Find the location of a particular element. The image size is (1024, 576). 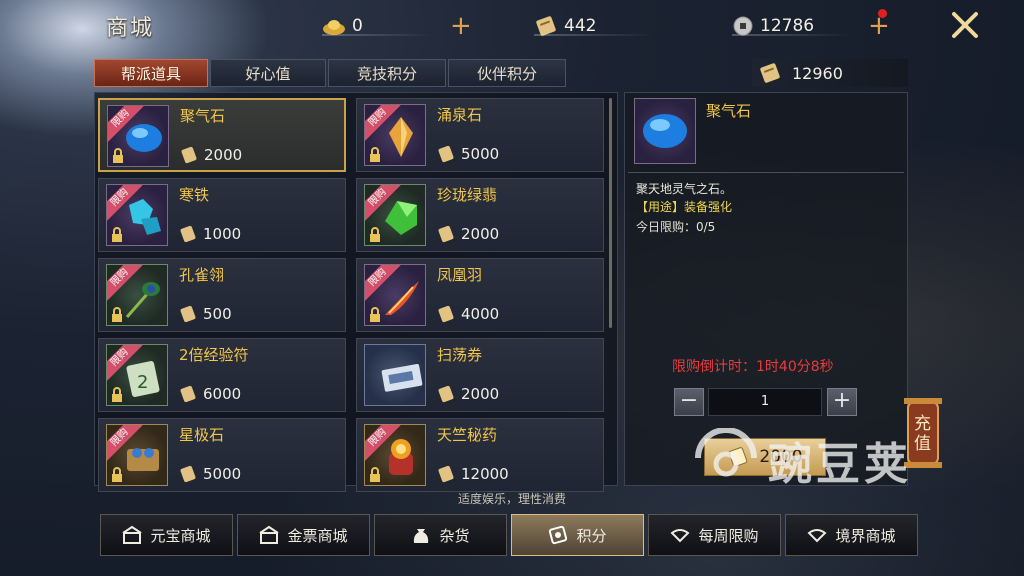

detail-item-name: 聚气石 is located at coordinates (729, 111).